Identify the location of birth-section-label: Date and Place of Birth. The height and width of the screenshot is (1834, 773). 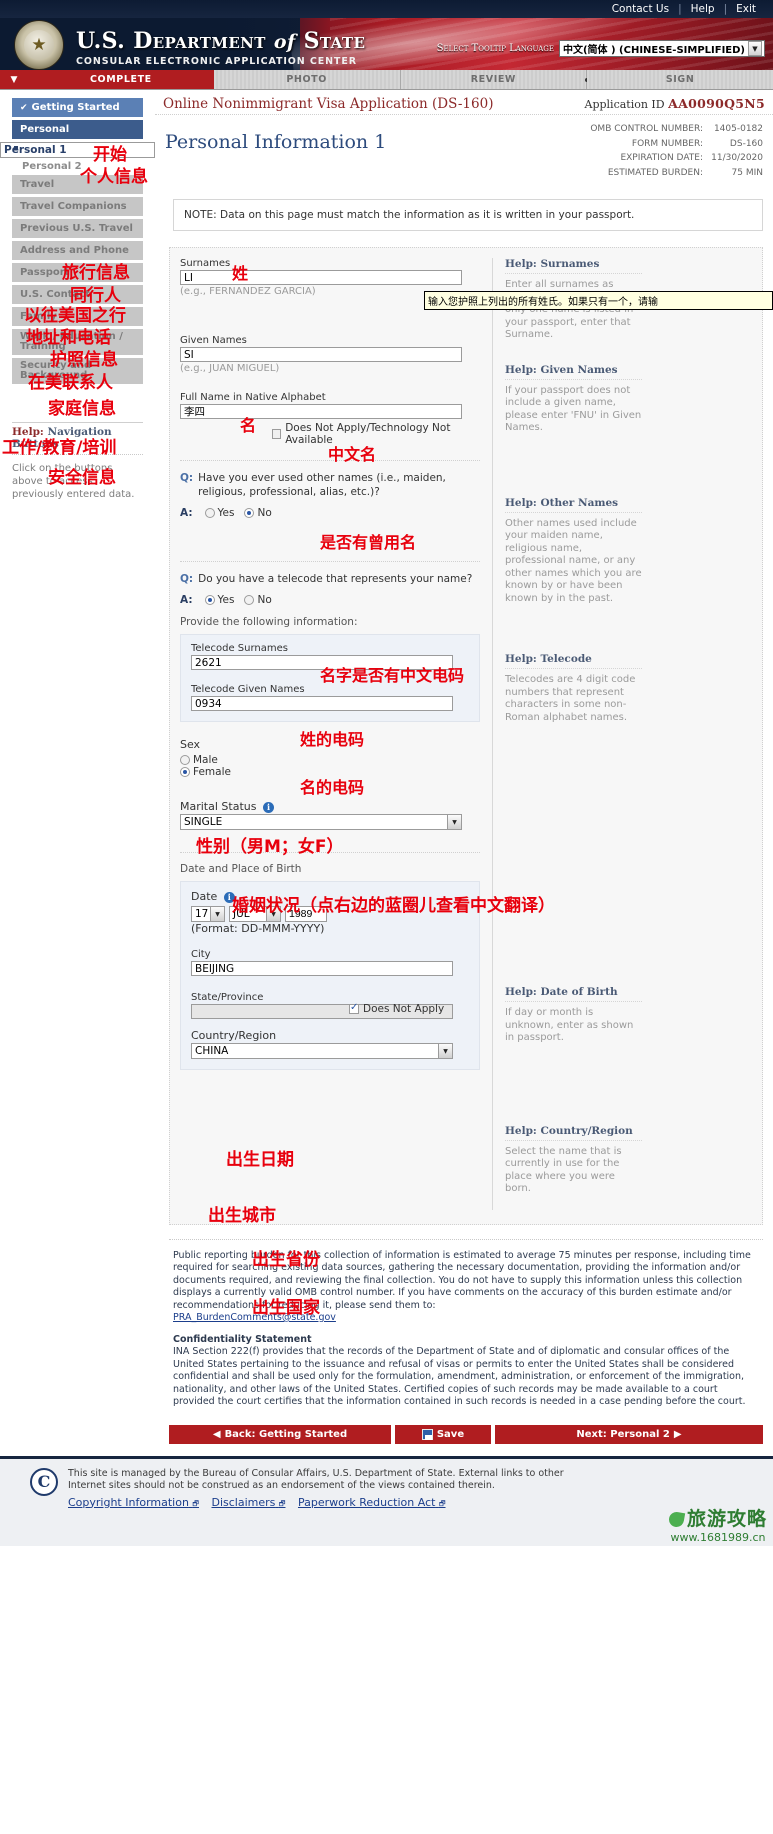
(241, 869).